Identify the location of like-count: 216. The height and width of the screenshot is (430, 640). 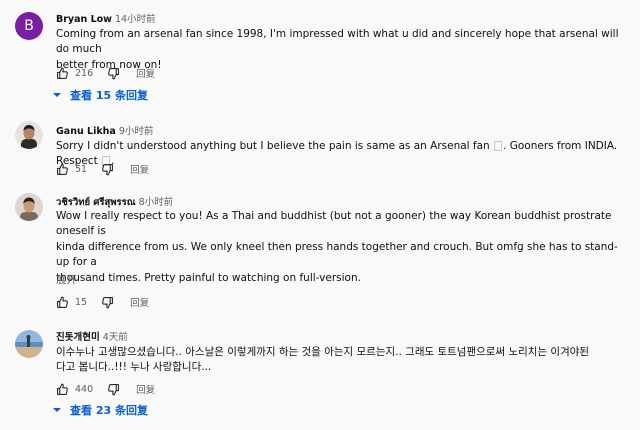
(84, 73).